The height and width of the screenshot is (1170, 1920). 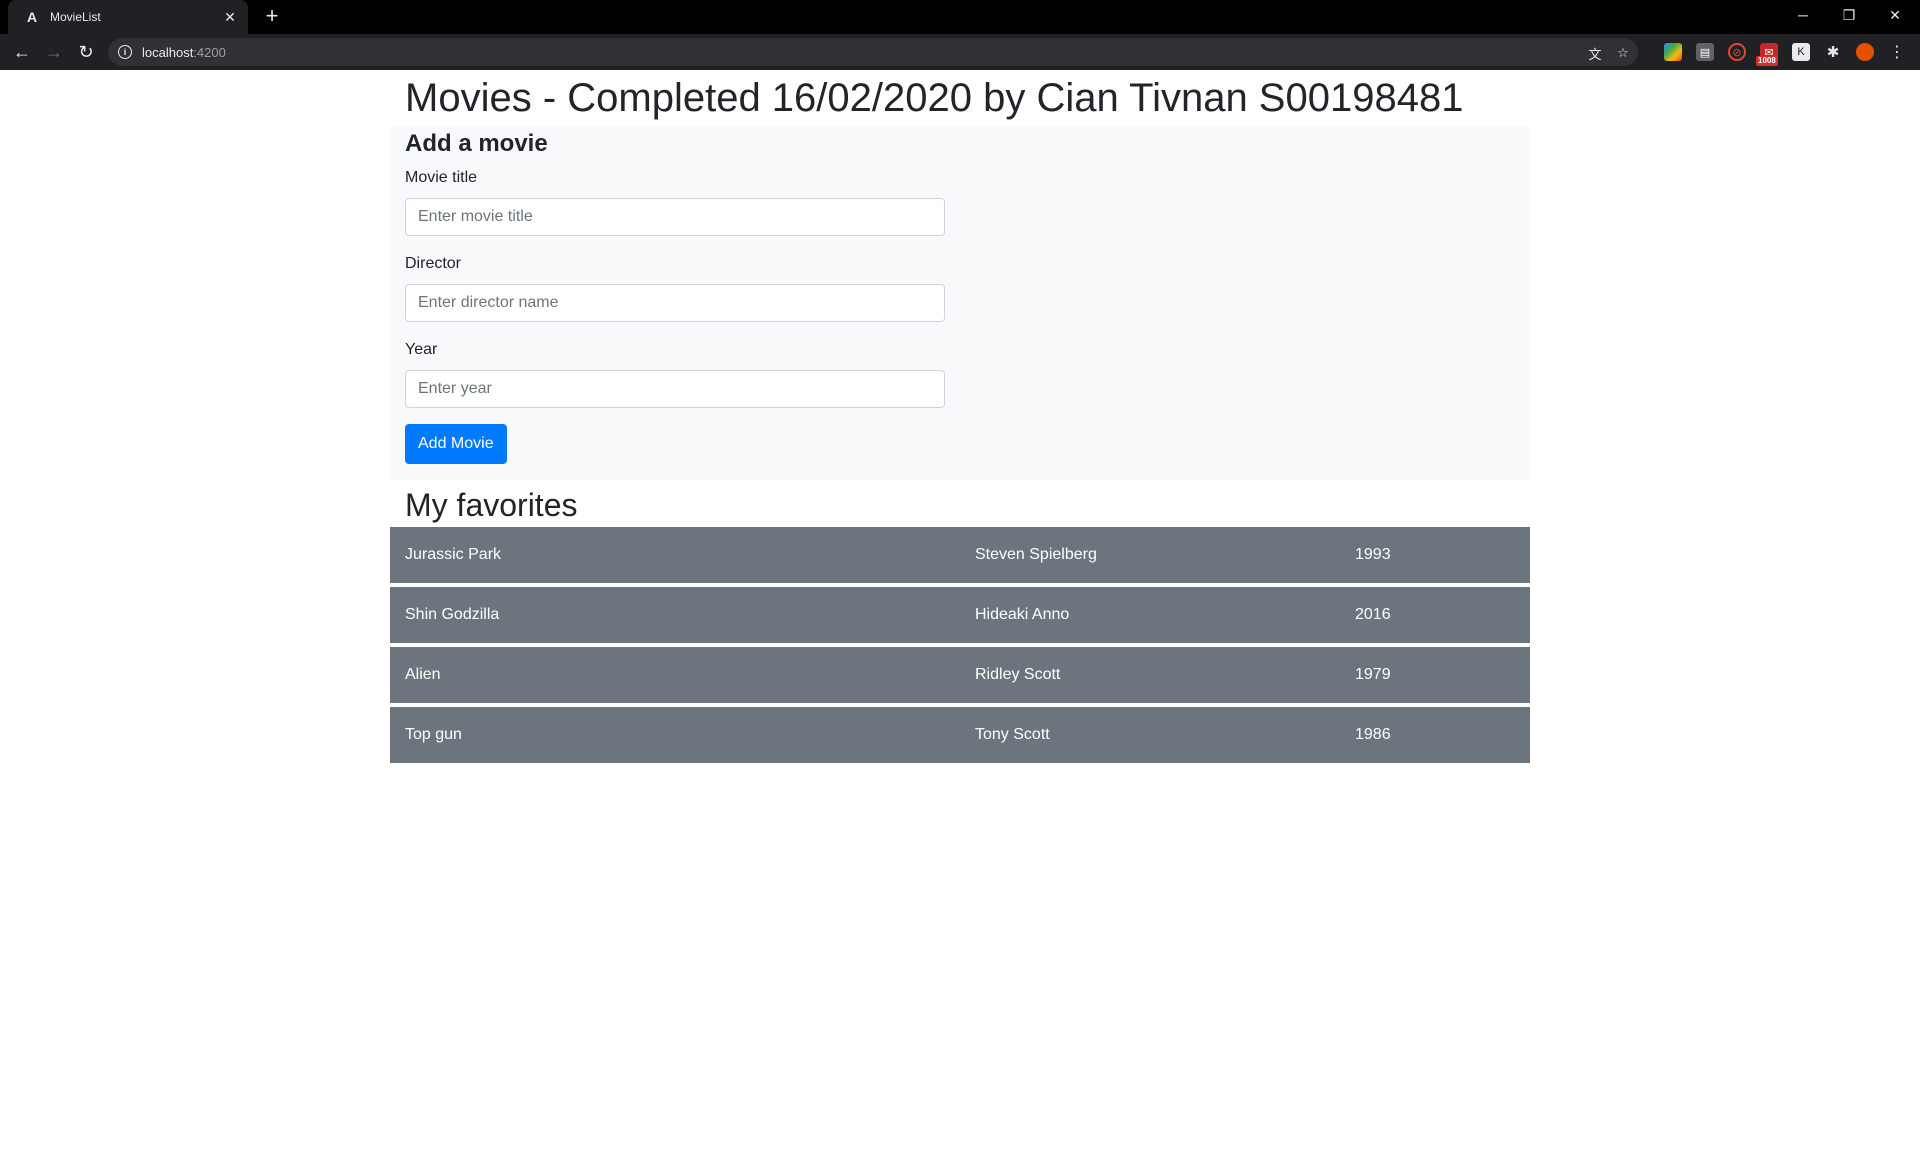 I want to click on movie-year: 1979, so click(x=1373, y=674).